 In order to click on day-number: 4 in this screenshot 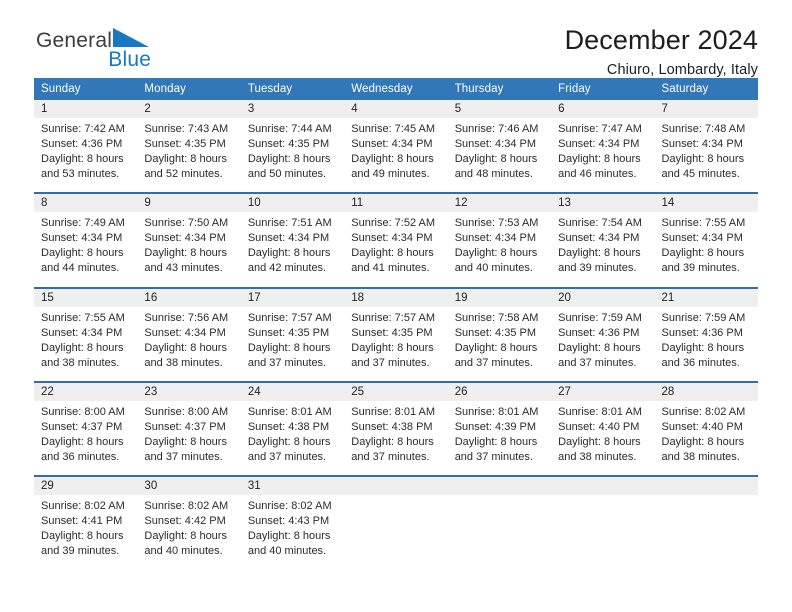, I will do `click(396, 109)`.